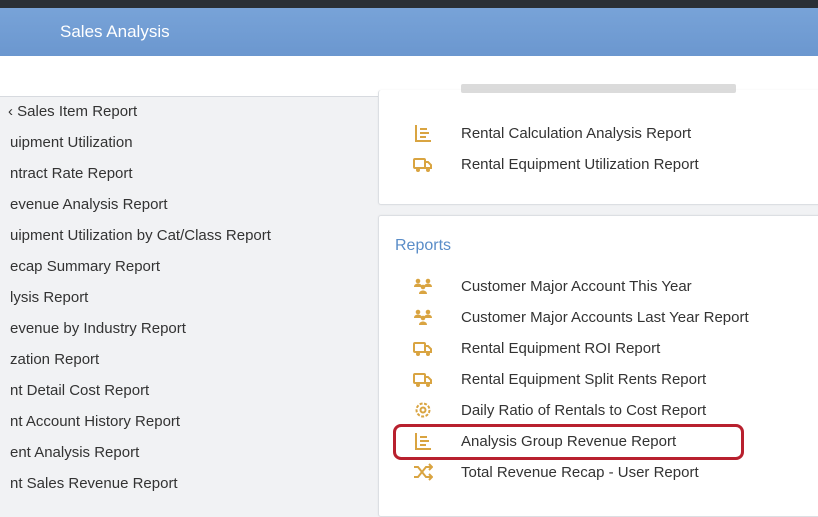 The height and width of the screenshot is (517, 818). I want to click on list-item: lysis Report, so click(49, 297).